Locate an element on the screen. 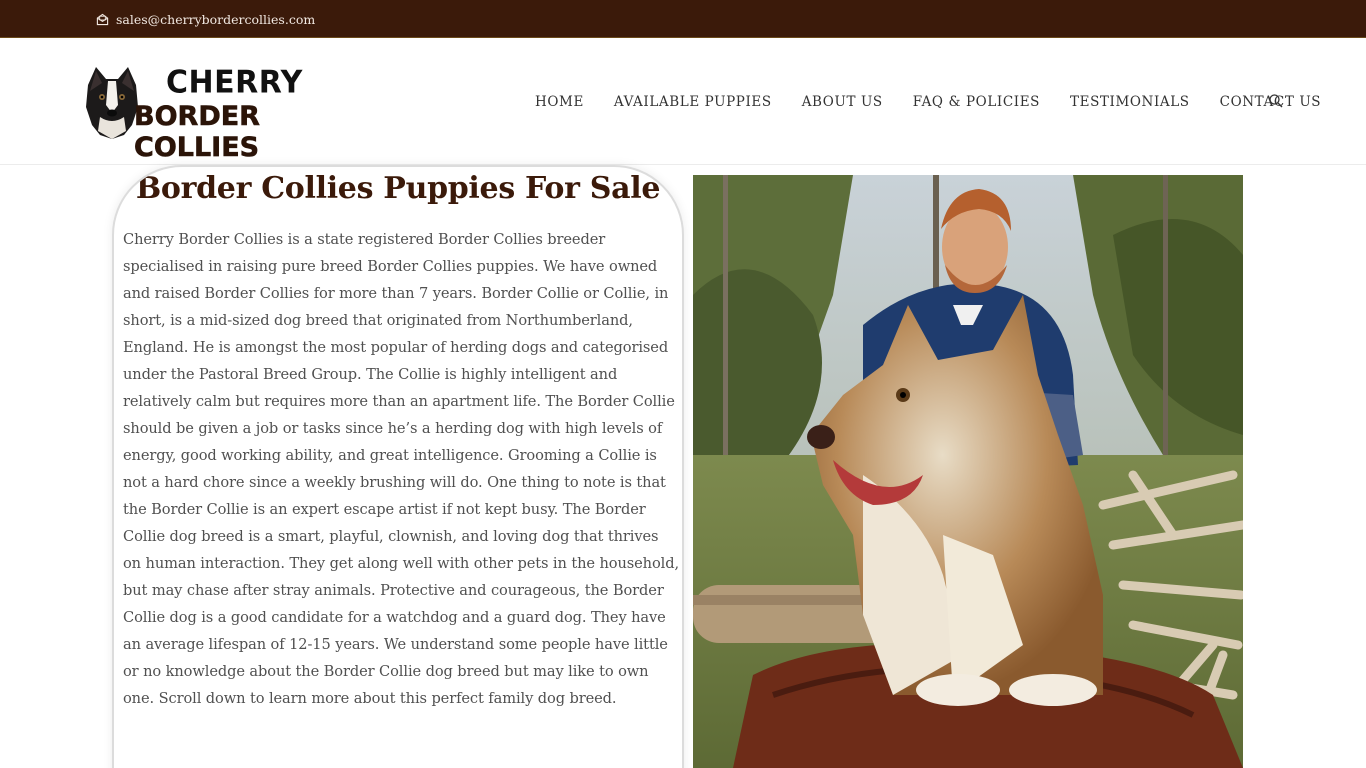 The height and width of the screenshot is (768, 1366). topbar-email-link: sales@cherrybordercollies.com is located at coordinates (205, 19).